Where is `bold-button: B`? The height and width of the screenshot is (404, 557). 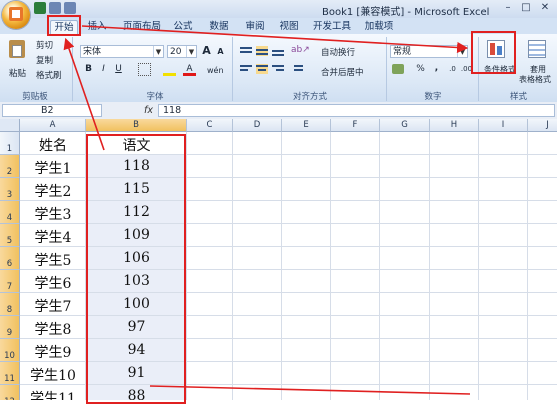 bold-button: B is located at coordinates (88, 69).